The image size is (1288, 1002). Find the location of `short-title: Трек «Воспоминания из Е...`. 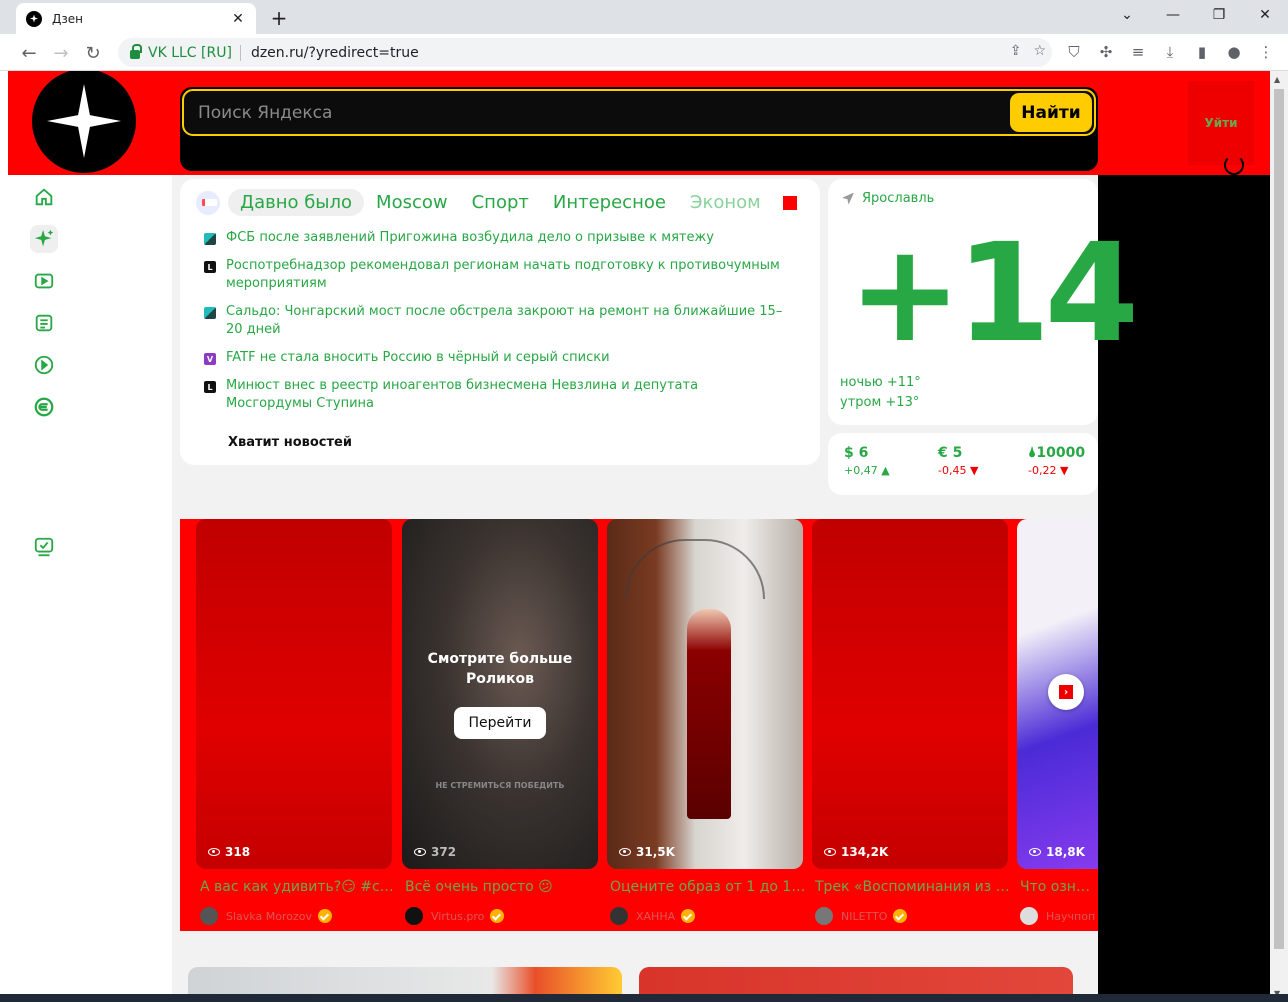

short-title: Трек «Воспоминания из Е... is located at coordinates (913, 887).